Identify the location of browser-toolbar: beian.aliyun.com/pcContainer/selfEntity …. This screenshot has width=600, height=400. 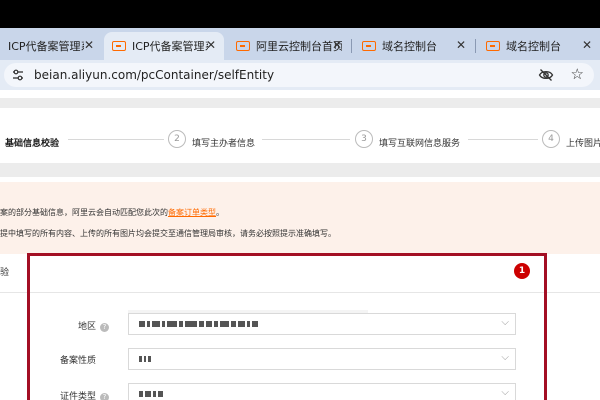
(300, 75).